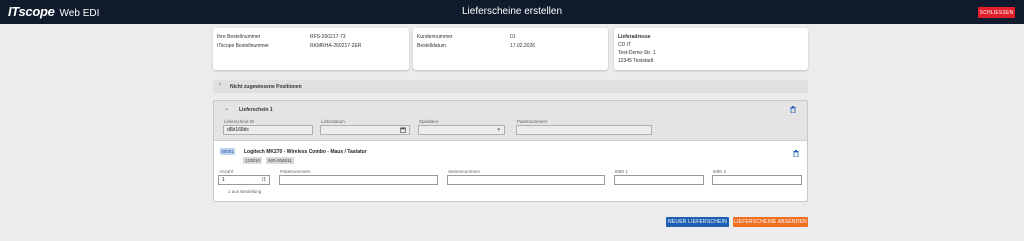 This screenshot has width=1024, height=241. What do you see at coordinates (243, 46) in the screenshot?
I see `itscope-order-number-label: ITscope Bestellnummer` at bounding box center [243, 46].